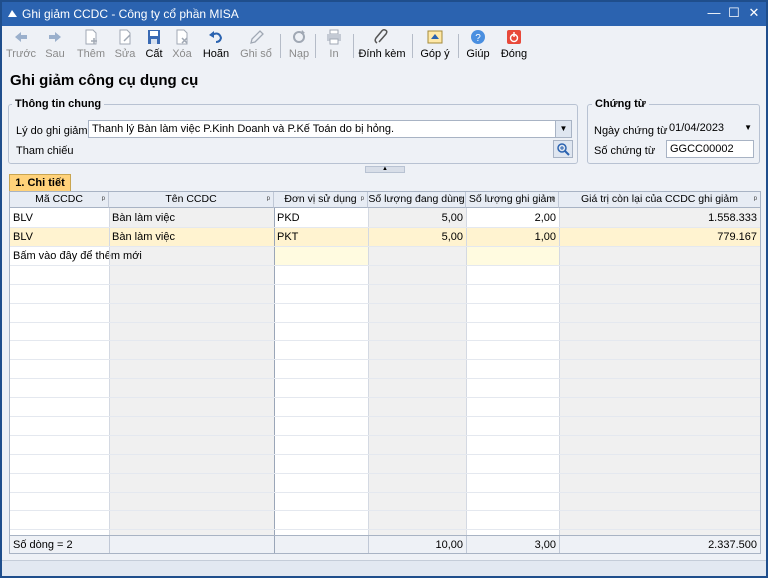  I want to click on table-row: BLV Bàn làm việc PKT 5,00 1,00 779.167, so click(385, 237).